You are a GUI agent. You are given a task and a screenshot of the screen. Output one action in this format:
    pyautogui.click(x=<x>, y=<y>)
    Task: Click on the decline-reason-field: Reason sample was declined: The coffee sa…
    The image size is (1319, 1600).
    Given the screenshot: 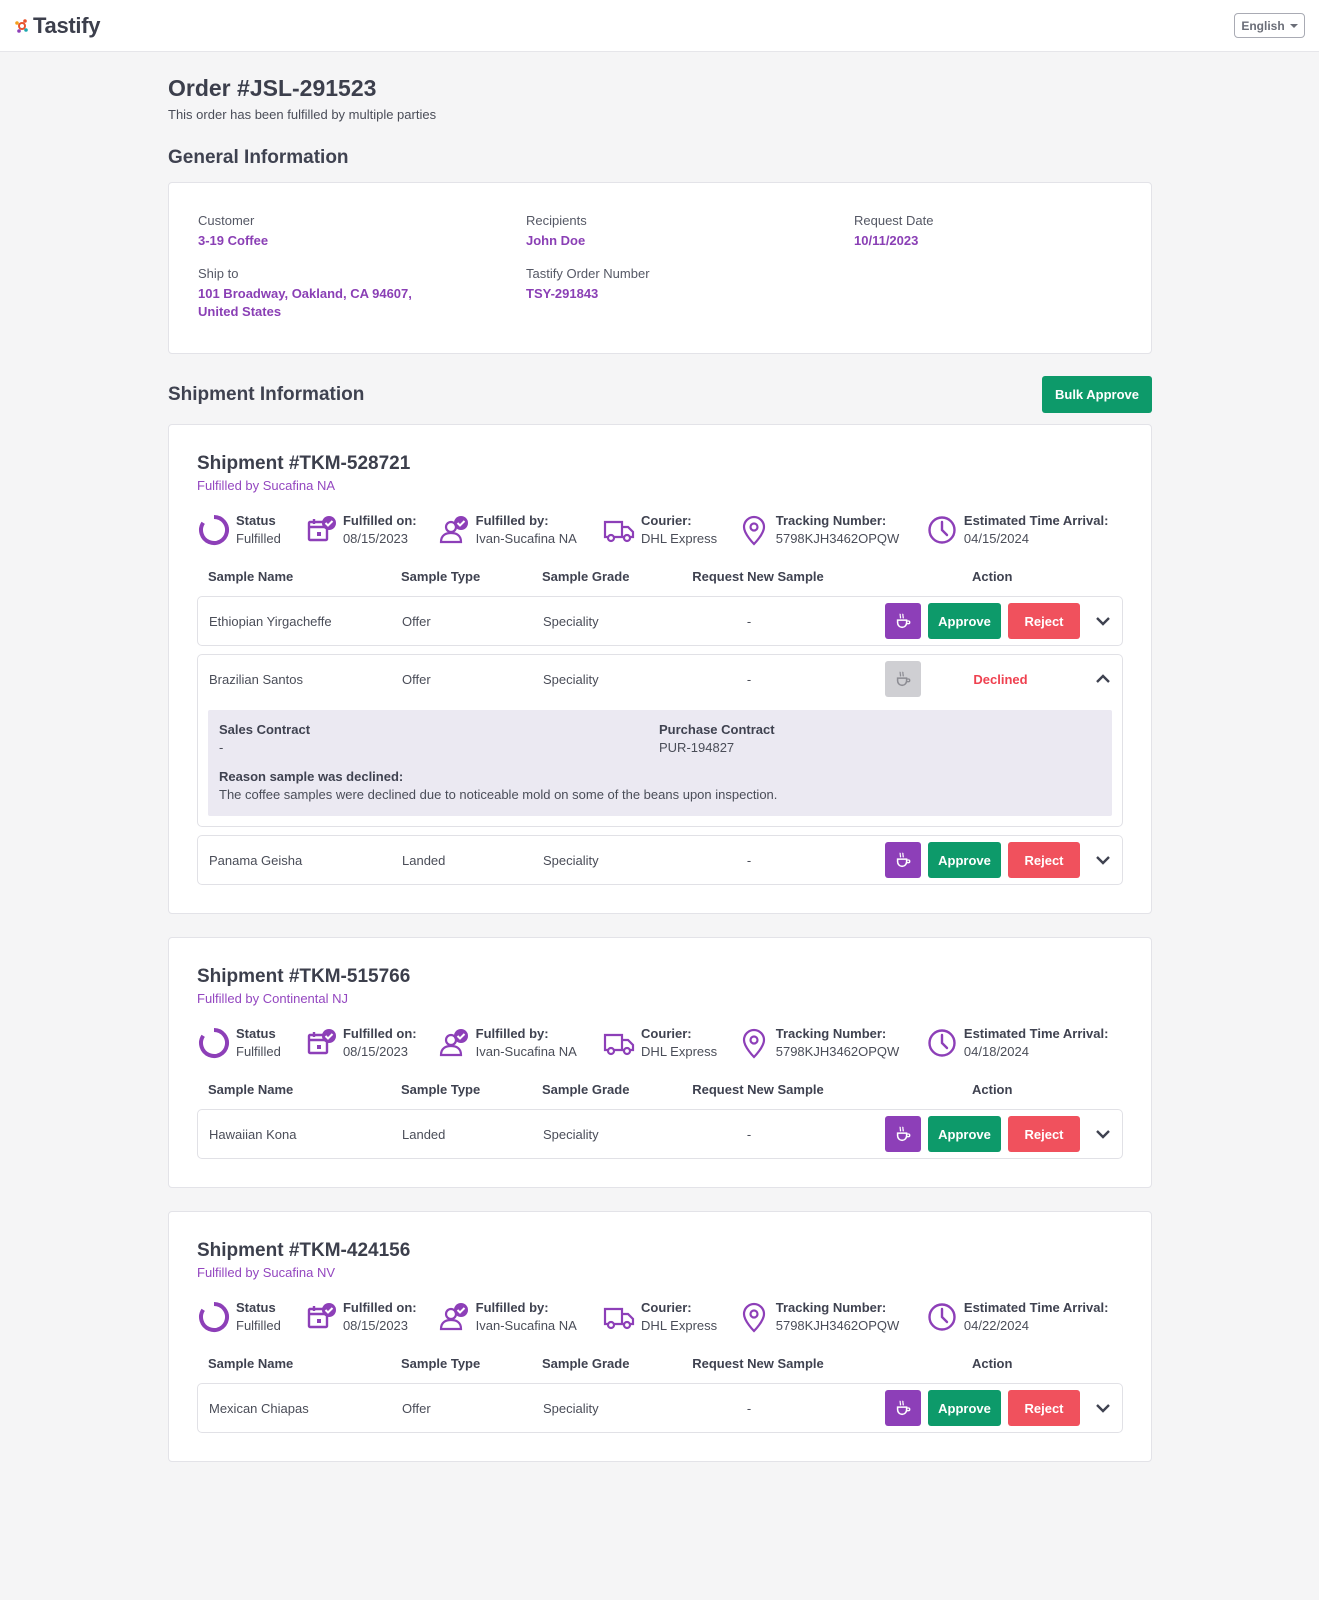 What is the action you would take?
    pyautogui.click(x=660, y=785)
    